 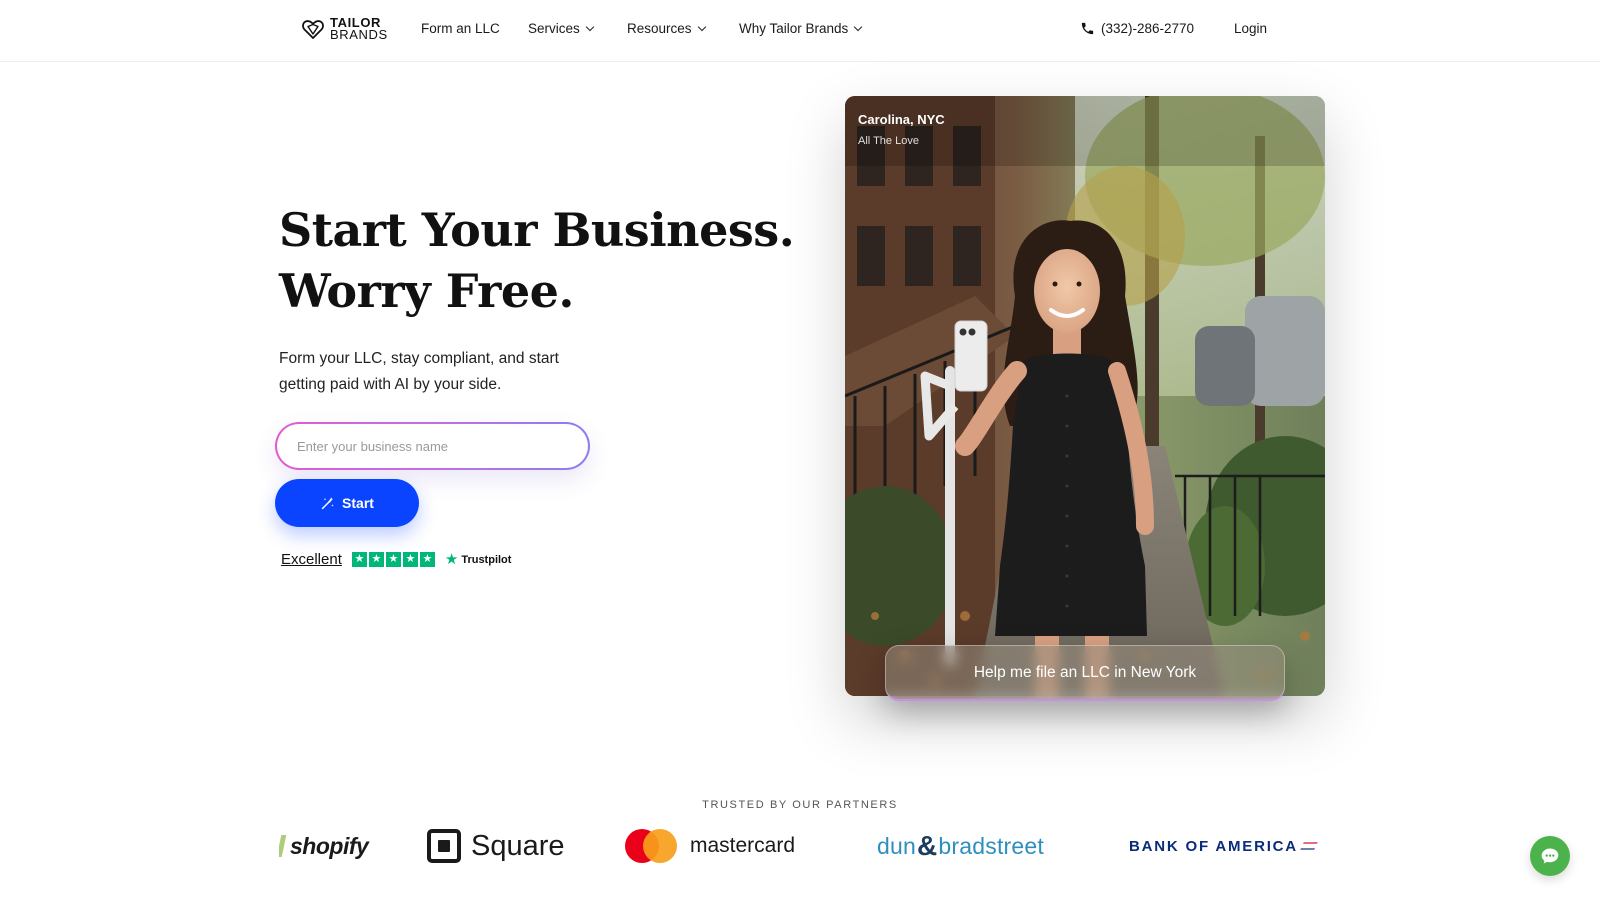 What do you see at coordinates (451, 559) in the screenshot?
I see `trustpilot-star-icon: ★` at bounding box center [451, 559].